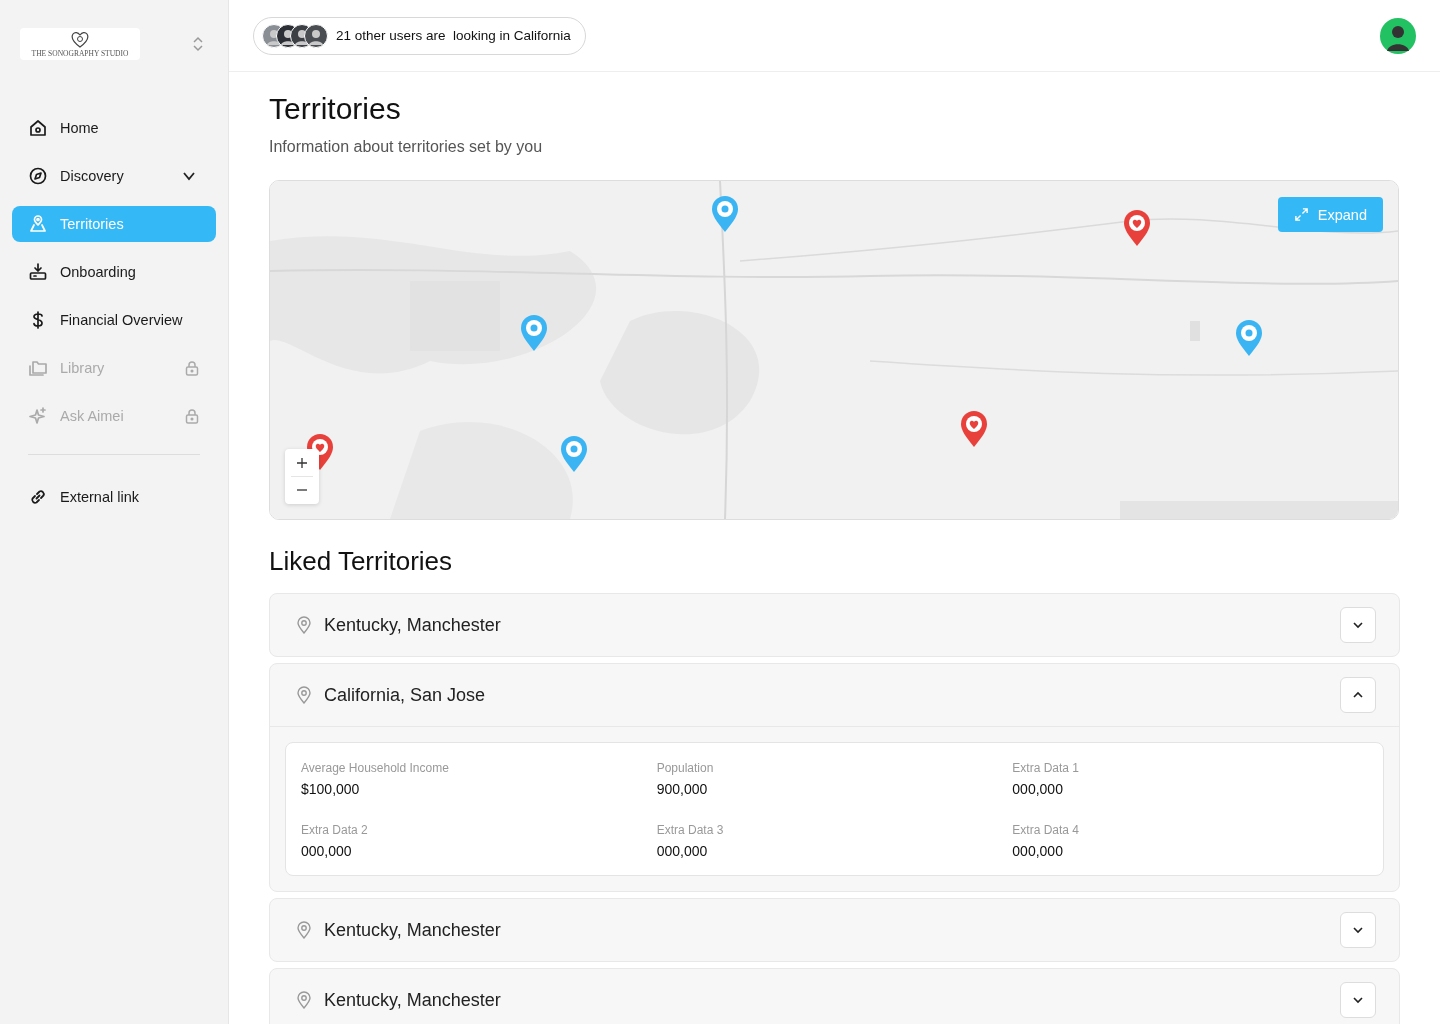  What do you see at coordinates (114, 272) in the screenshot?
I see `nav-item: Onboarding` at bounding box center [114, 272].